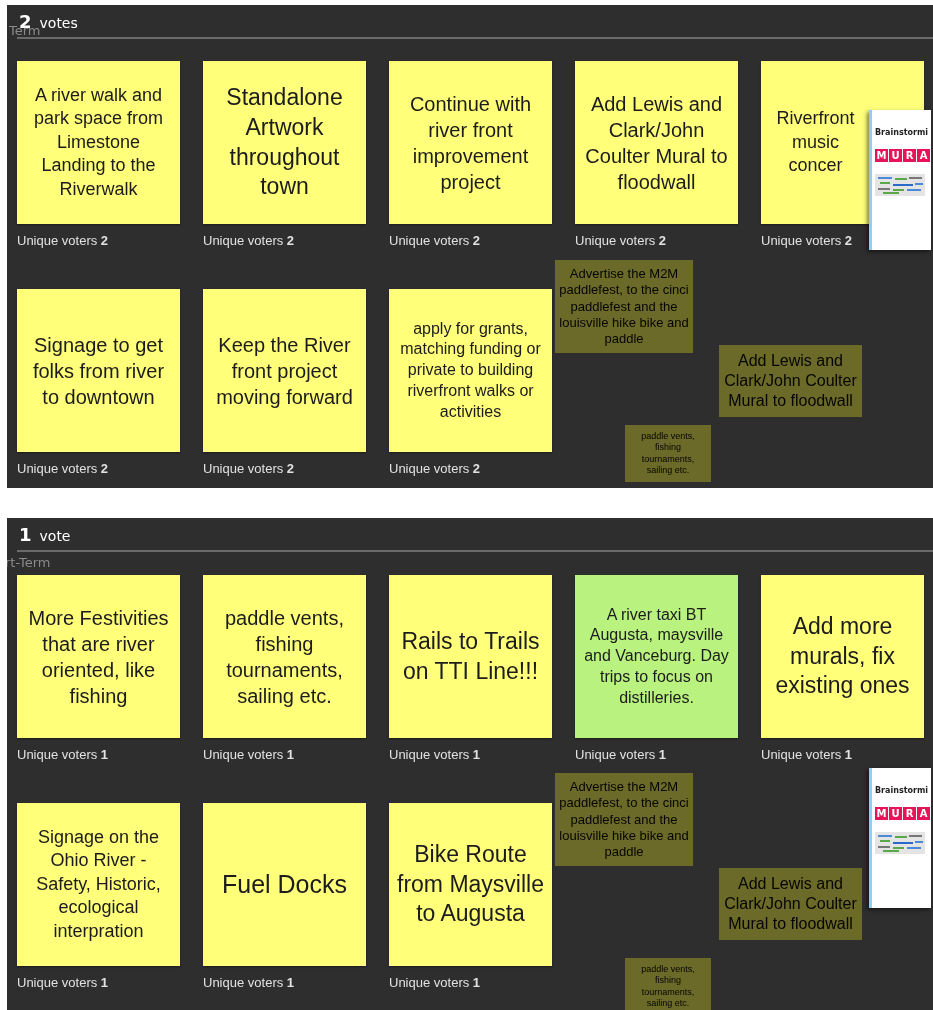 The width and height of the screenshot is (933, 1010). I want to click on sticky-note: Keep the River front project moving forward, so click(284, 370).